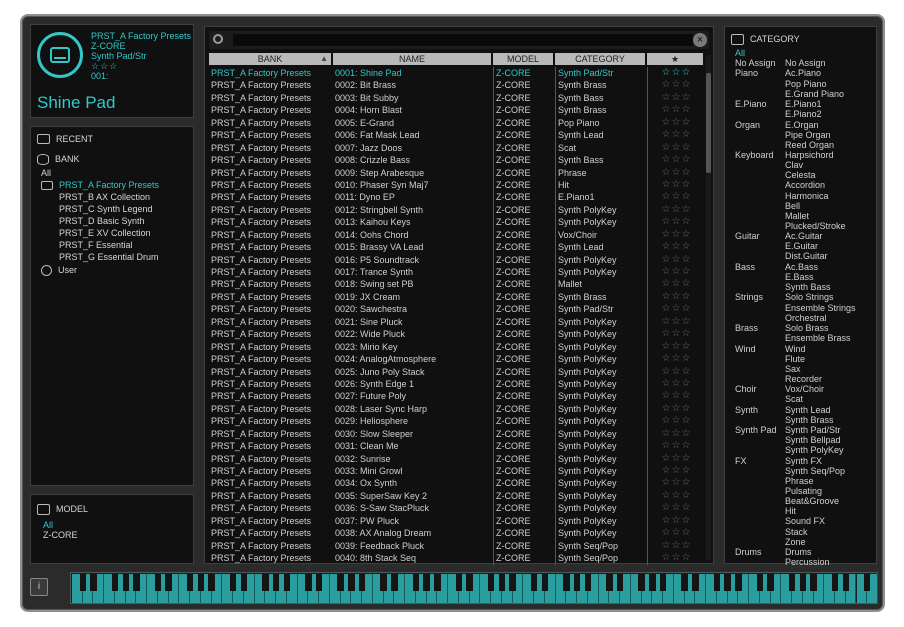 The width and height of the screenshot is (904, 627). What do you see at coordinates (751, 104) in the screenshot?
I see `category-group-label: E.Piano` at bounding box center [751, 104].